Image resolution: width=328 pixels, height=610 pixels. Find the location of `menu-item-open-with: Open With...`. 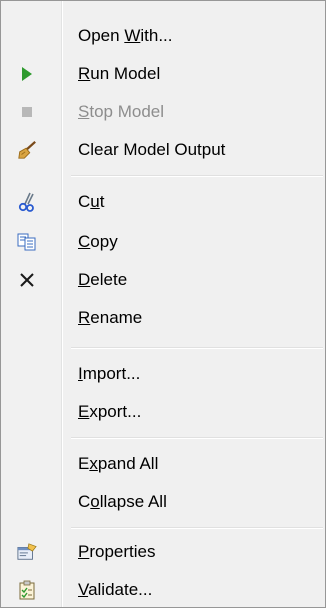

menu-item-open-with: Open With... is located at coordinates (163, 36).